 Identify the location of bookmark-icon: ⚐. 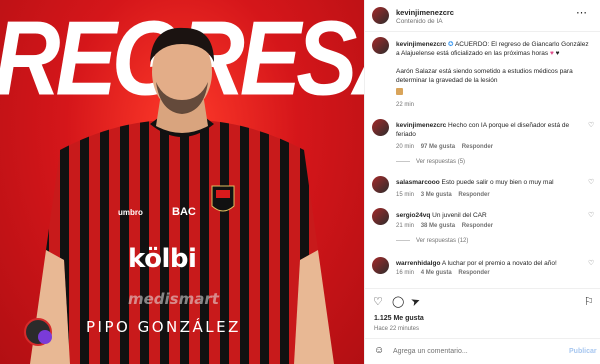
(589, 301).